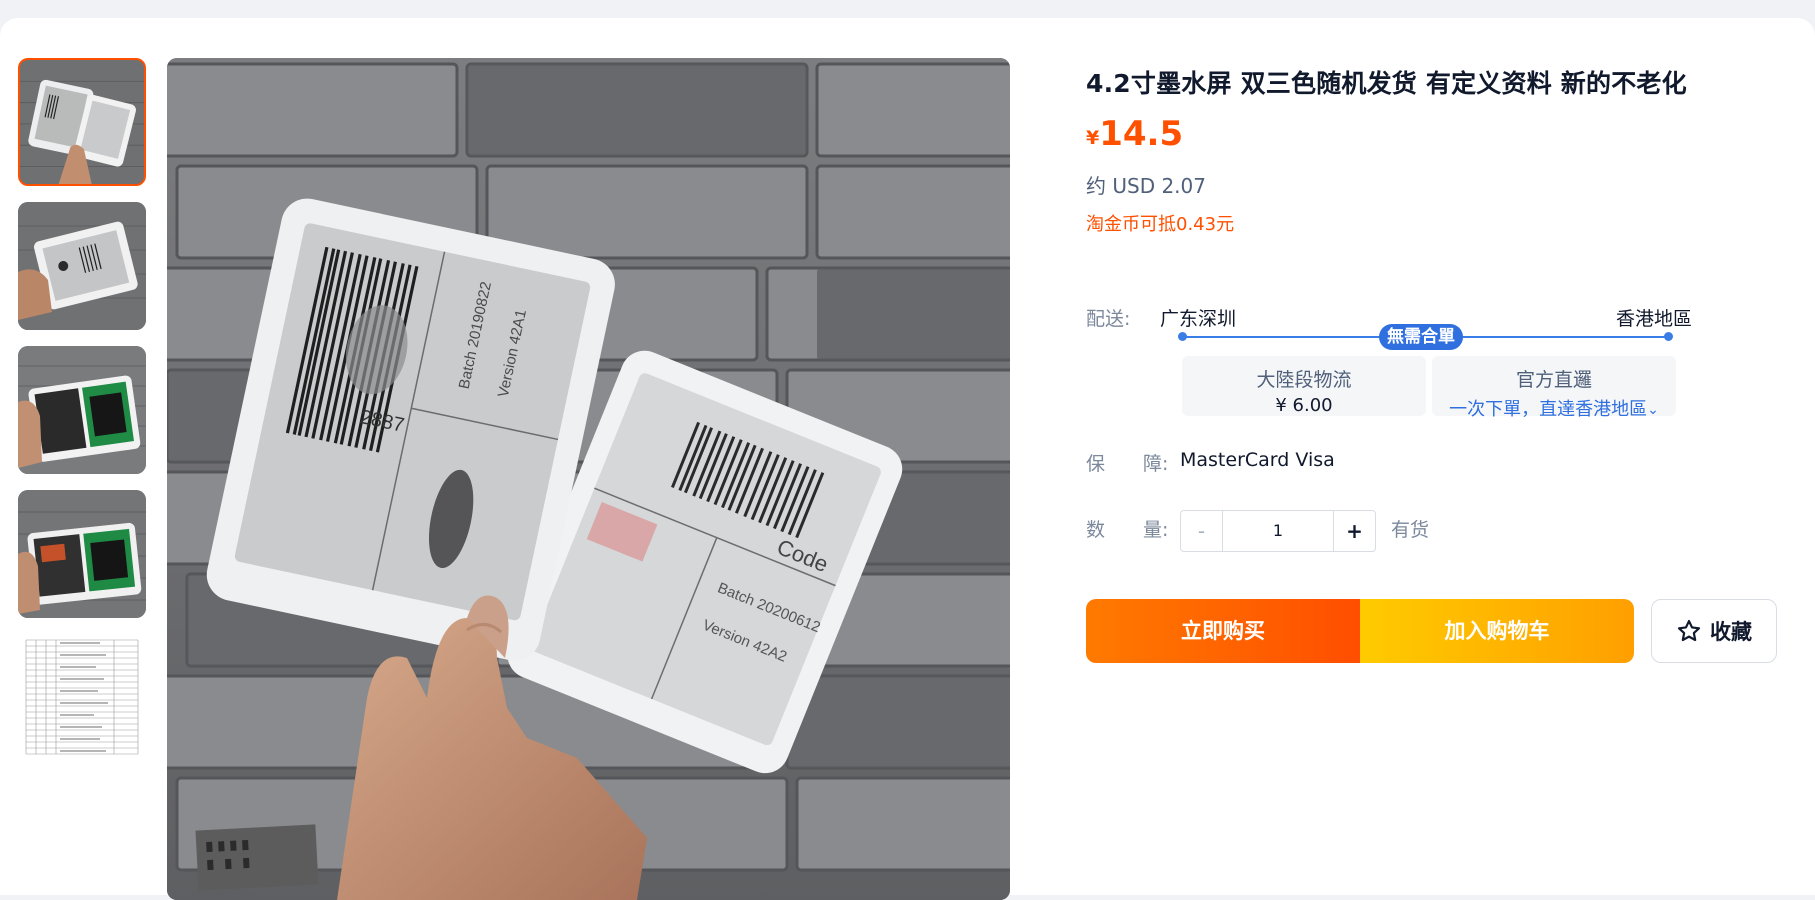 The image size is (1815, 900). Describe the element at coordinates (1304, 405) in the screenshot. I see `mainland-logistics-price: ¥ 6.00` at that location.